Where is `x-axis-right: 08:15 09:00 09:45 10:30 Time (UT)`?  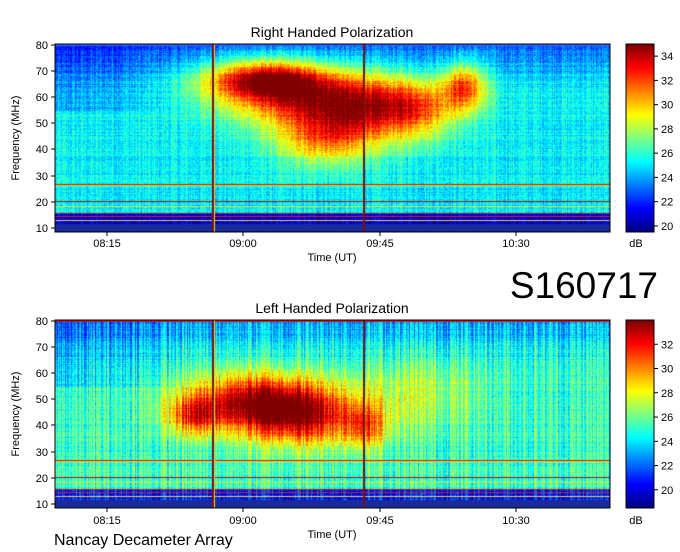
x-axis-right: 08:15 09:00 09:45 10:30 Time (UT) is located at coordinates (311, 248).